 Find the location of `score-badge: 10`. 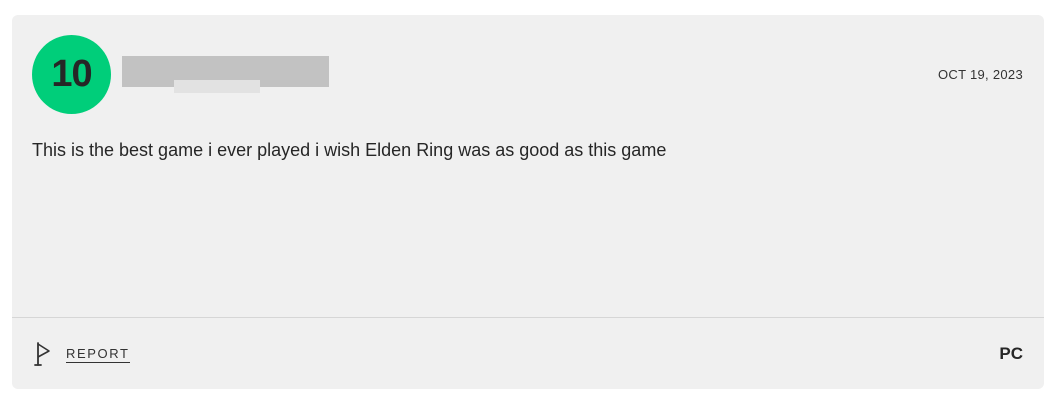

score-badge: 10 is located at coordinates (71, 74).